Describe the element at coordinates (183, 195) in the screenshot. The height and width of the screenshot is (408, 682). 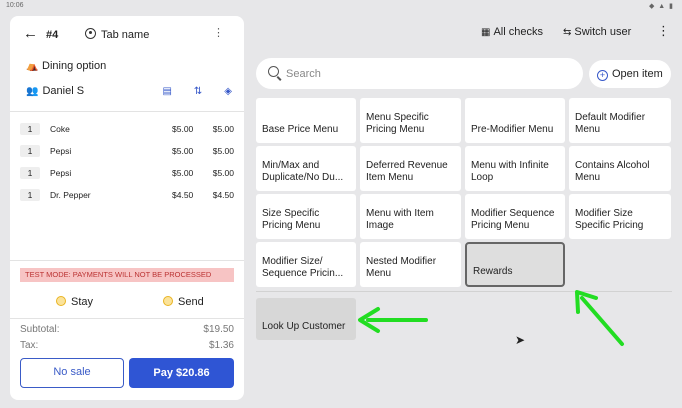
I see `item-price: $4.50` at that location.